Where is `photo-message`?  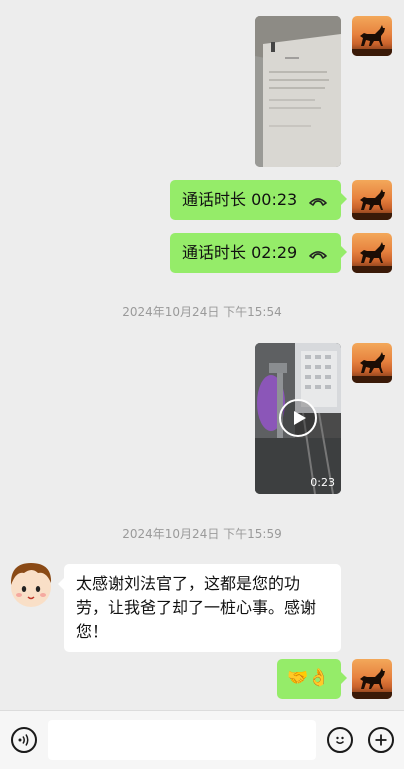
photo-message is located at coordinates (298, 91).